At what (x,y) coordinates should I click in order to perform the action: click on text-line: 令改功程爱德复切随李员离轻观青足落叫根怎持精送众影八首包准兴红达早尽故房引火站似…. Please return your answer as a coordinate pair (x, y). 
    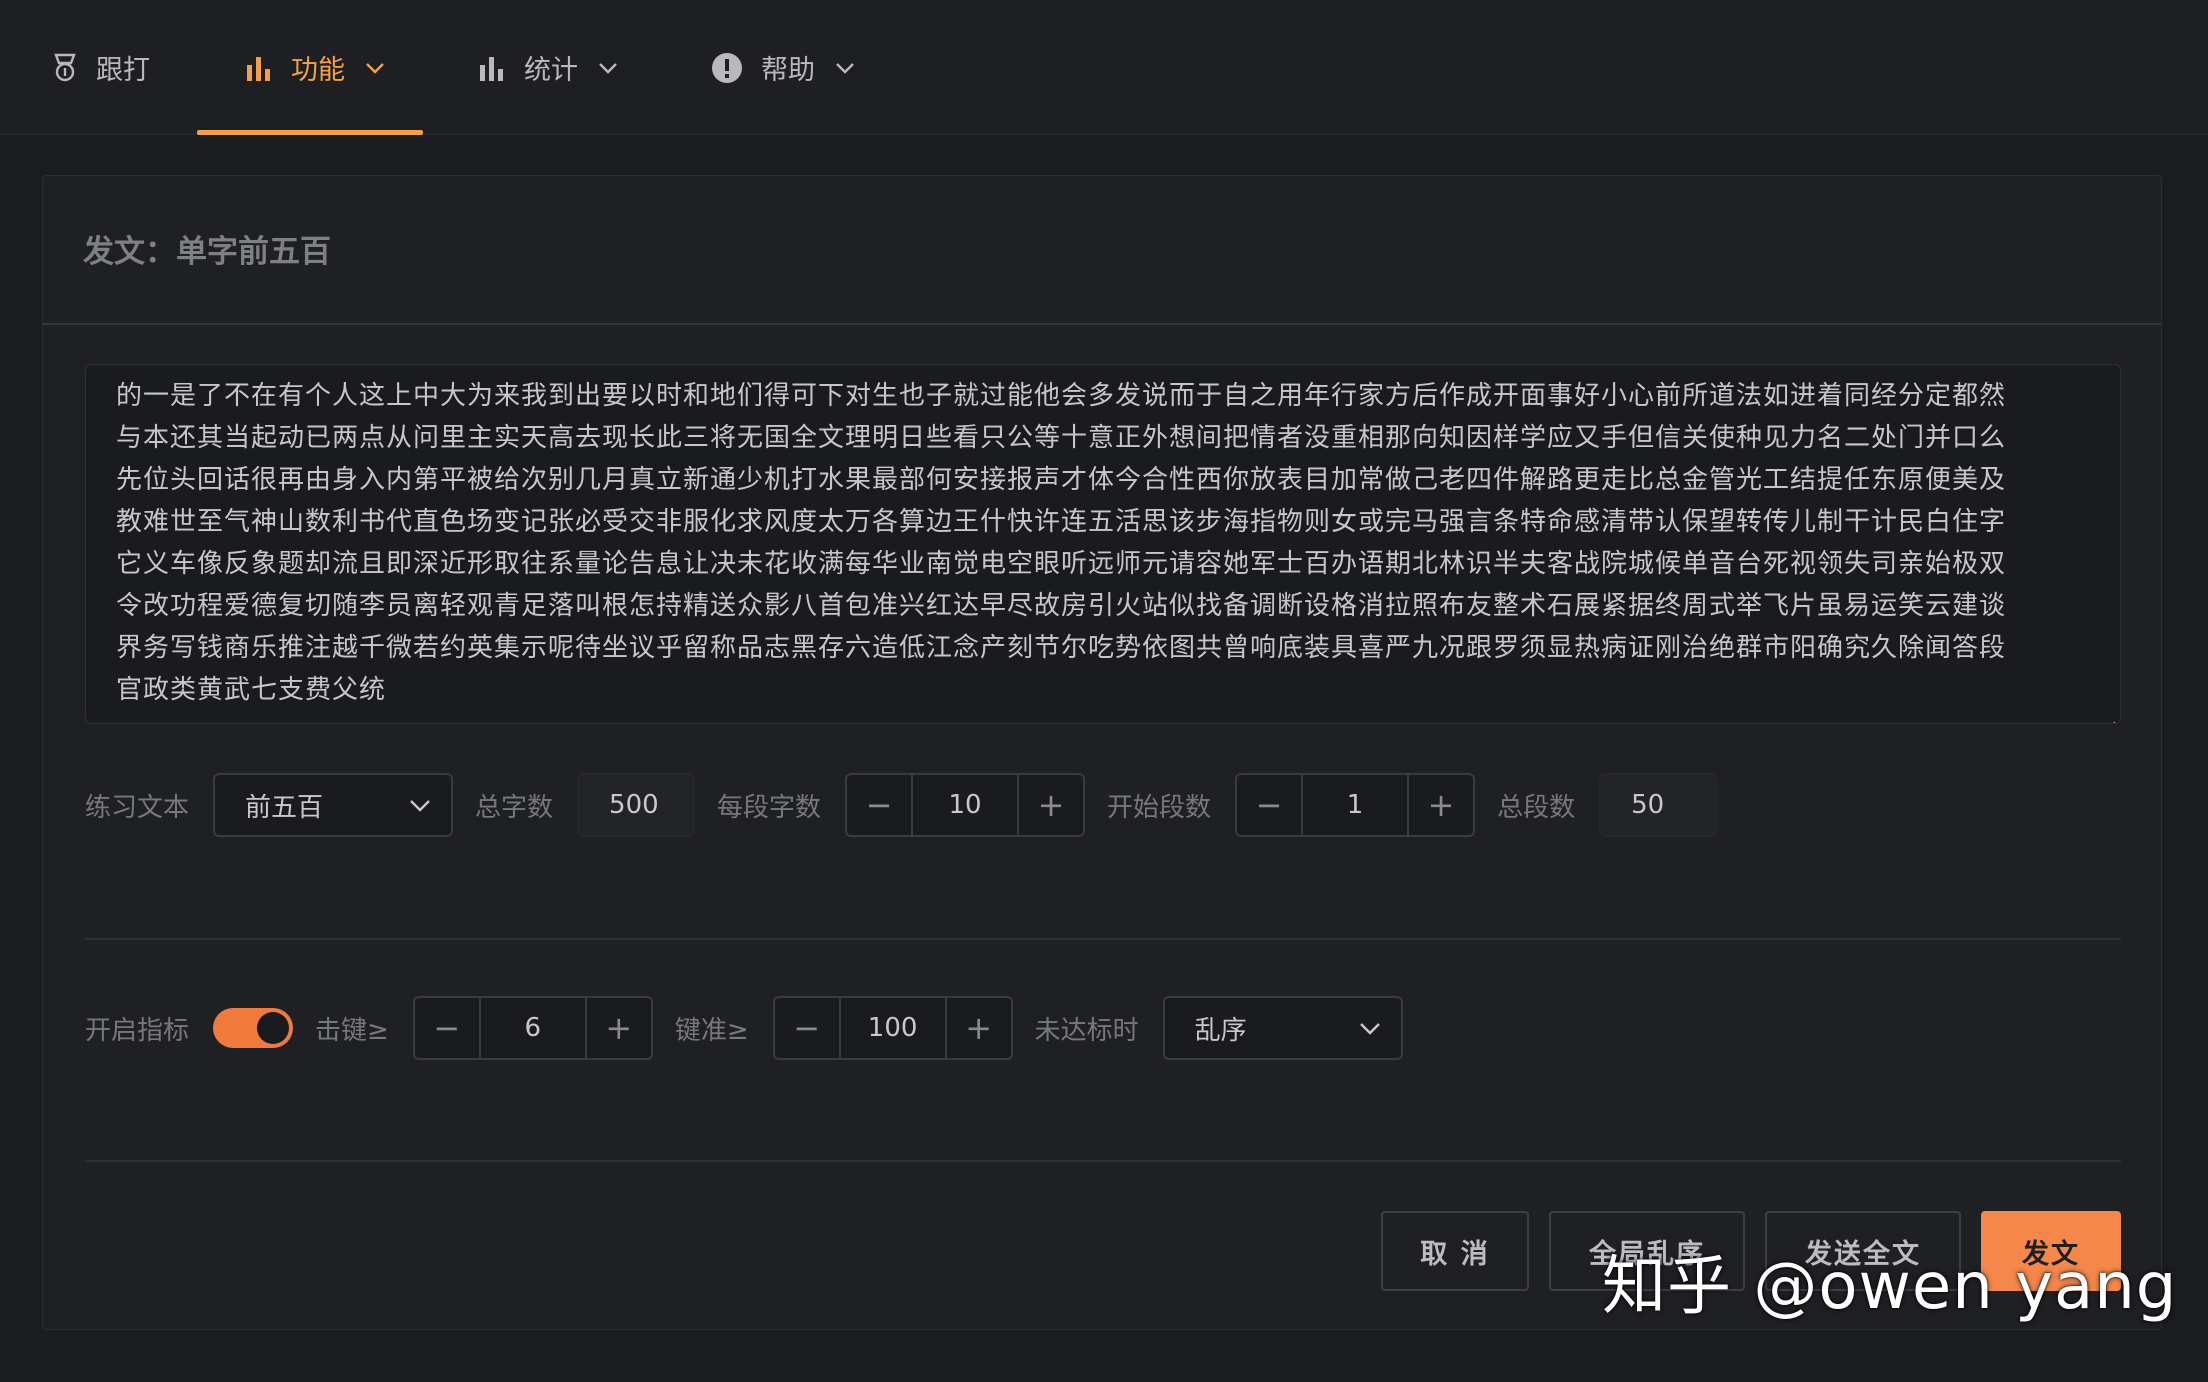
    Looking at the image, I should click on (1061, 606).